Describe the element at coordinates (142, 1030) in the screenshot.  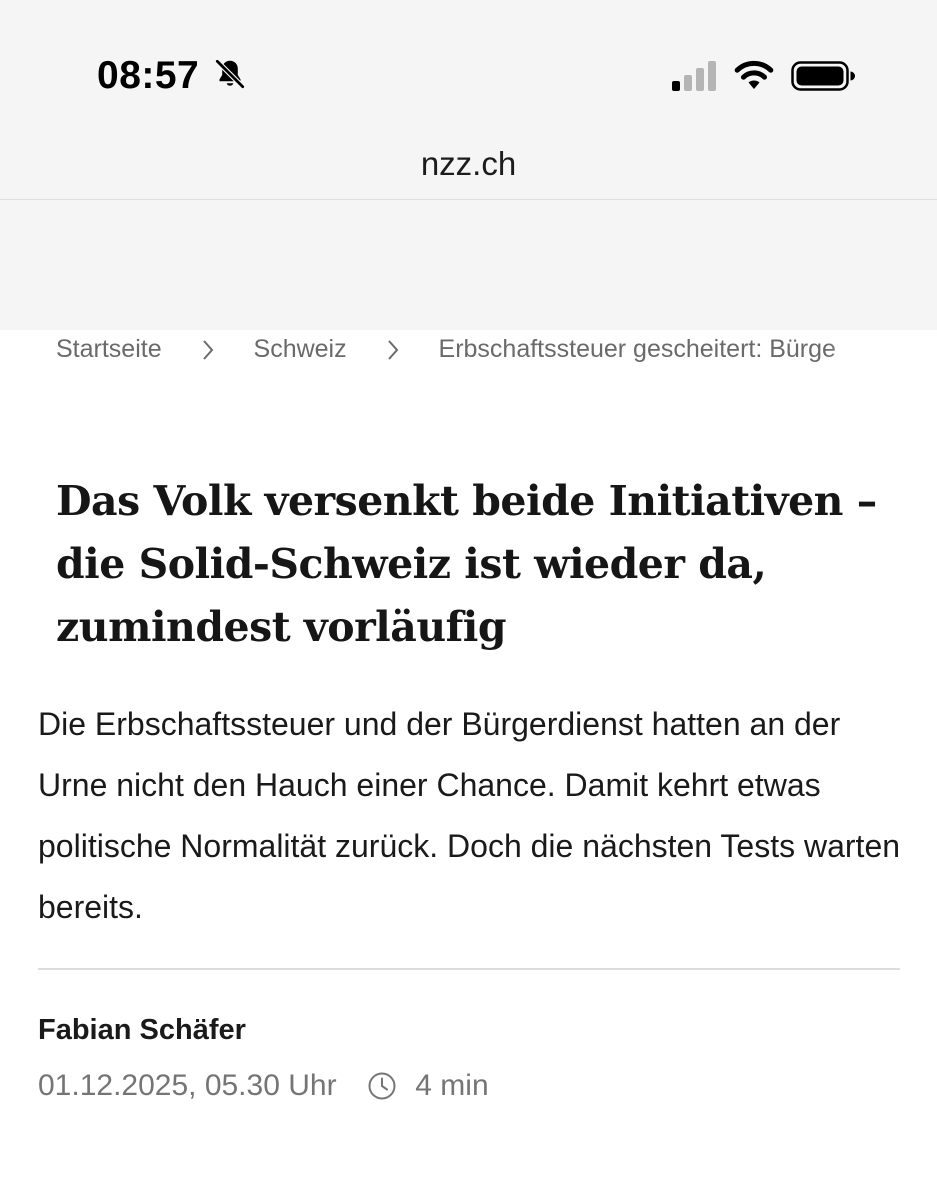
I see `author-name: Fabian Schäfer` at that location.